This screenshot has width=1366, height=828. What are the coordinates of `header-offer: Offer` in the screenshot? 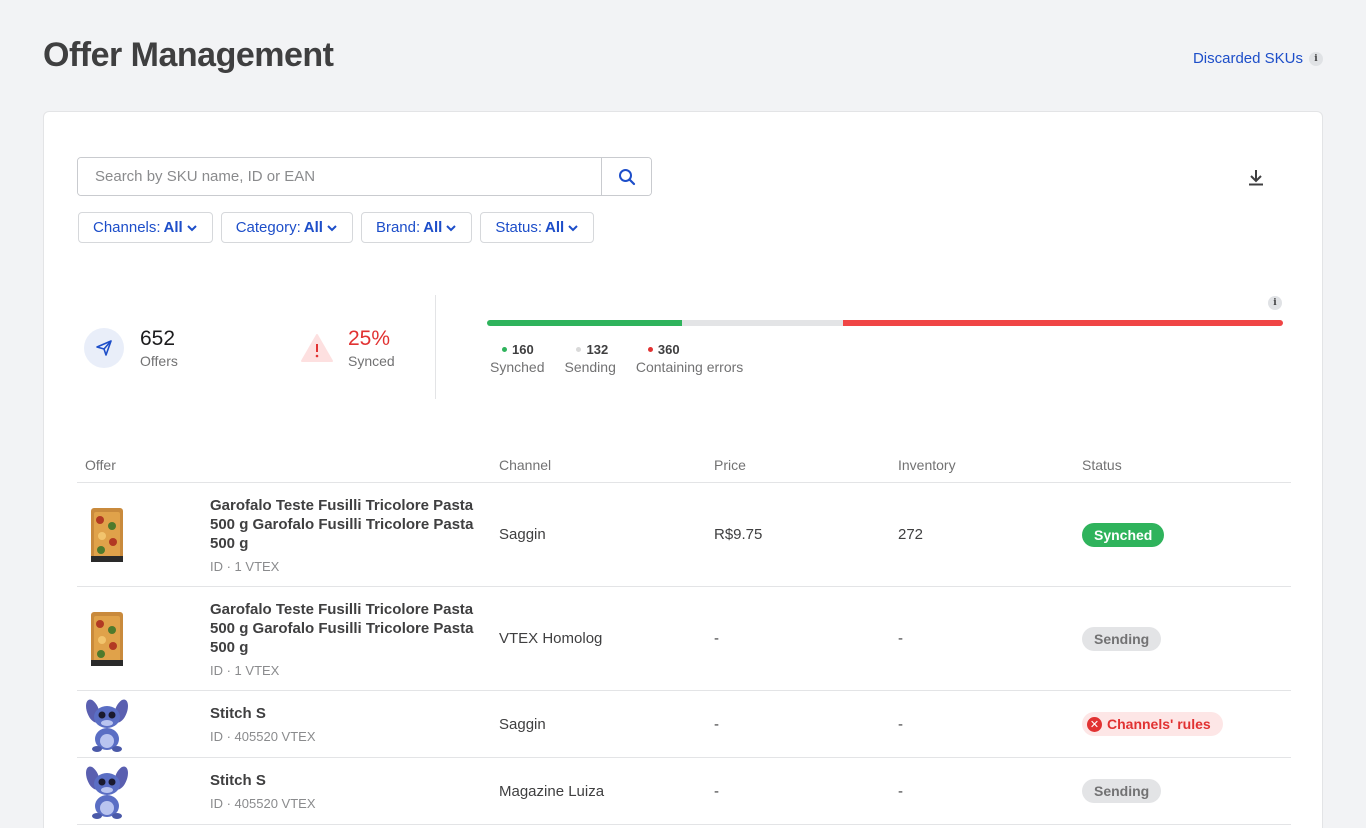 It's located at (100, 465).